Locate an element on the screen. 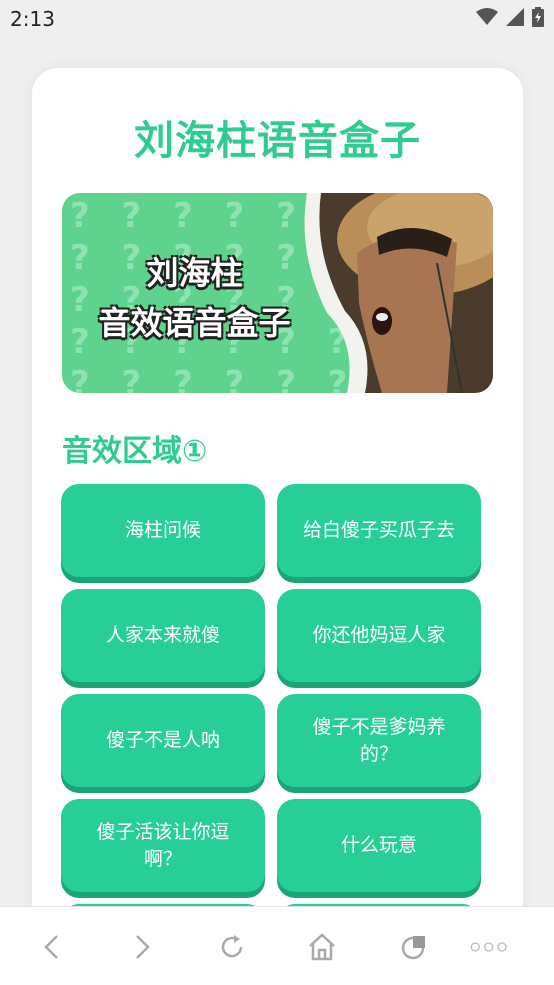 Image resolution: width=554 pixels, height=985 pixels. status-bar: 2:13 is located at coordinates (277, 19).